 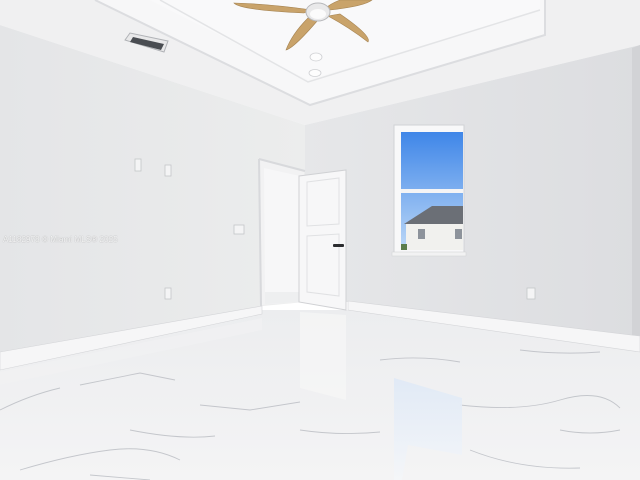 I want to click on window, so click(x=429, y=190).